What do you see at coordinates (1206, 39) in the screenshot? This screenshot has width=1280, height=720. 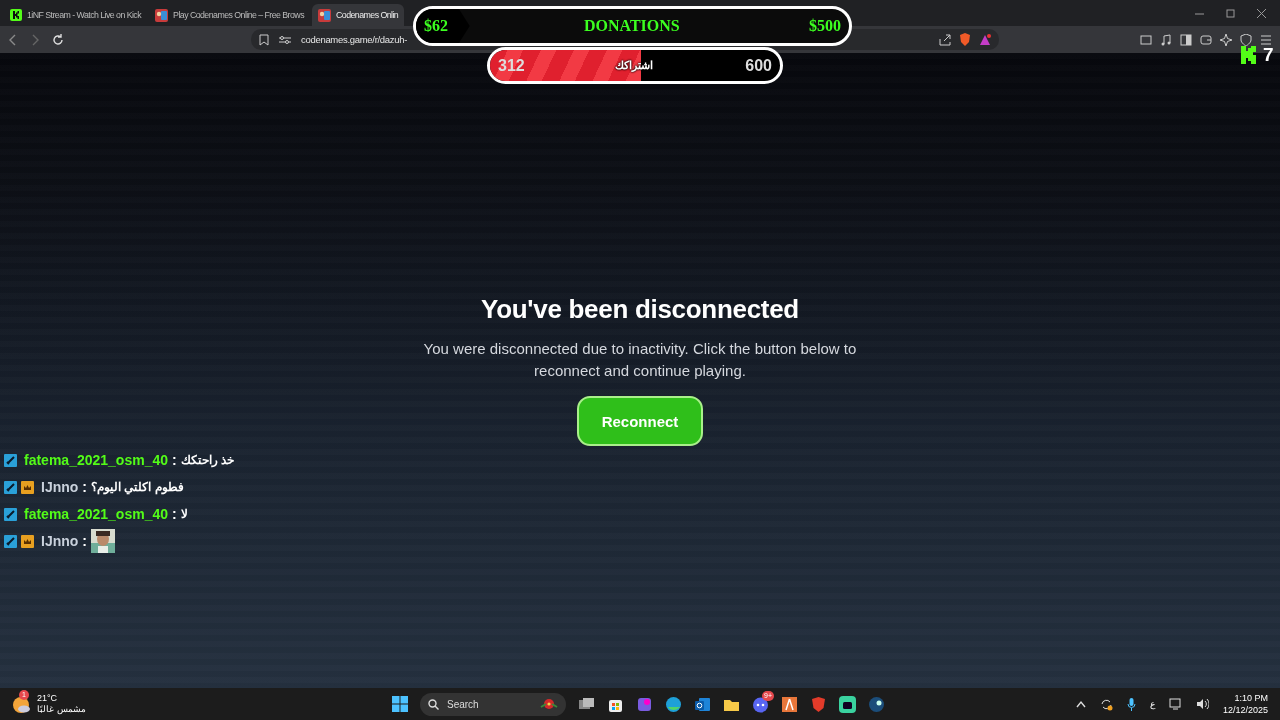 I see `wallet-icon` at bounding box center [1206, 39].